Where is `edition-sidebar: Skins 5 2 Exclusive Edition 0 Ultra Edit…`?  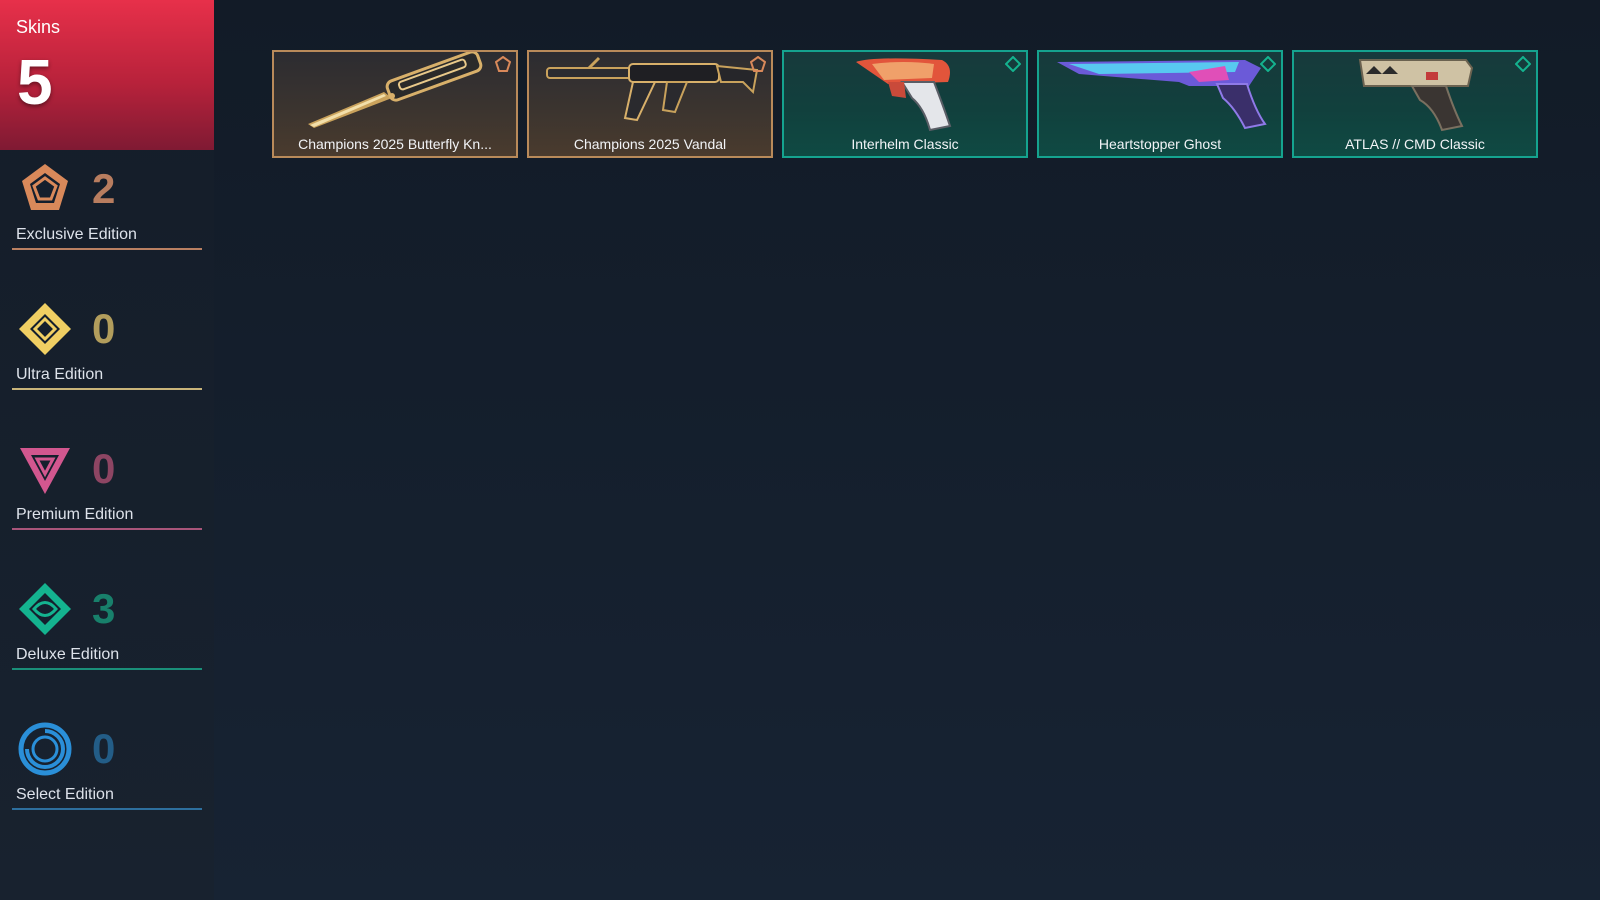 edition-sidebar: Skins 5 2 Exclusive Edition 0 Ultra Edit… is located at coordinates (107, 450).